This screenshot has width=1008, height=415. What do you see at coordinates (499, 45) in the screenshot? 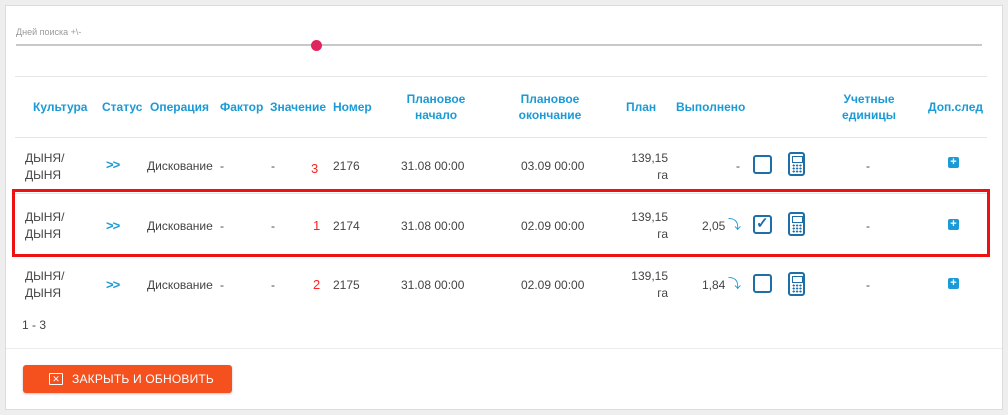
I see `days-slider-track` at bounding box center [499, 45].